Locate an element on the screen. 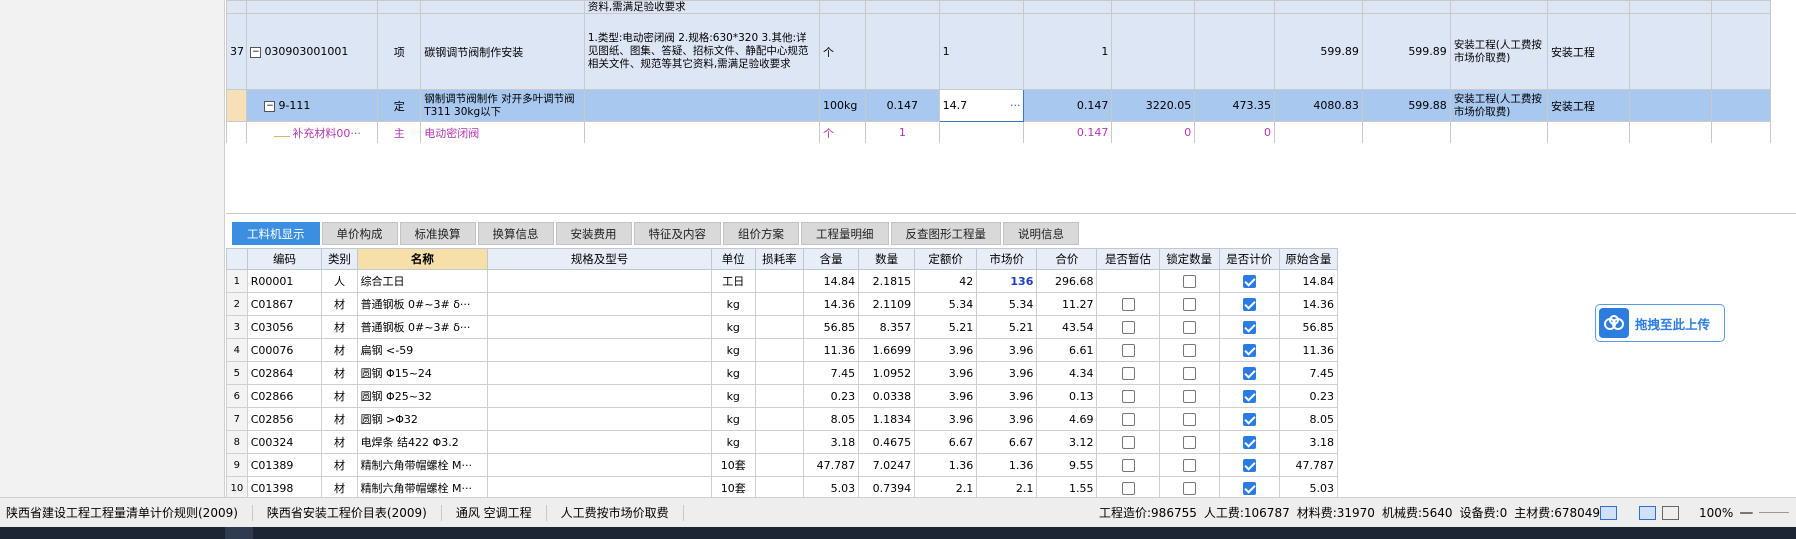  code-header: 编码 is located at coordinates (284, 259).